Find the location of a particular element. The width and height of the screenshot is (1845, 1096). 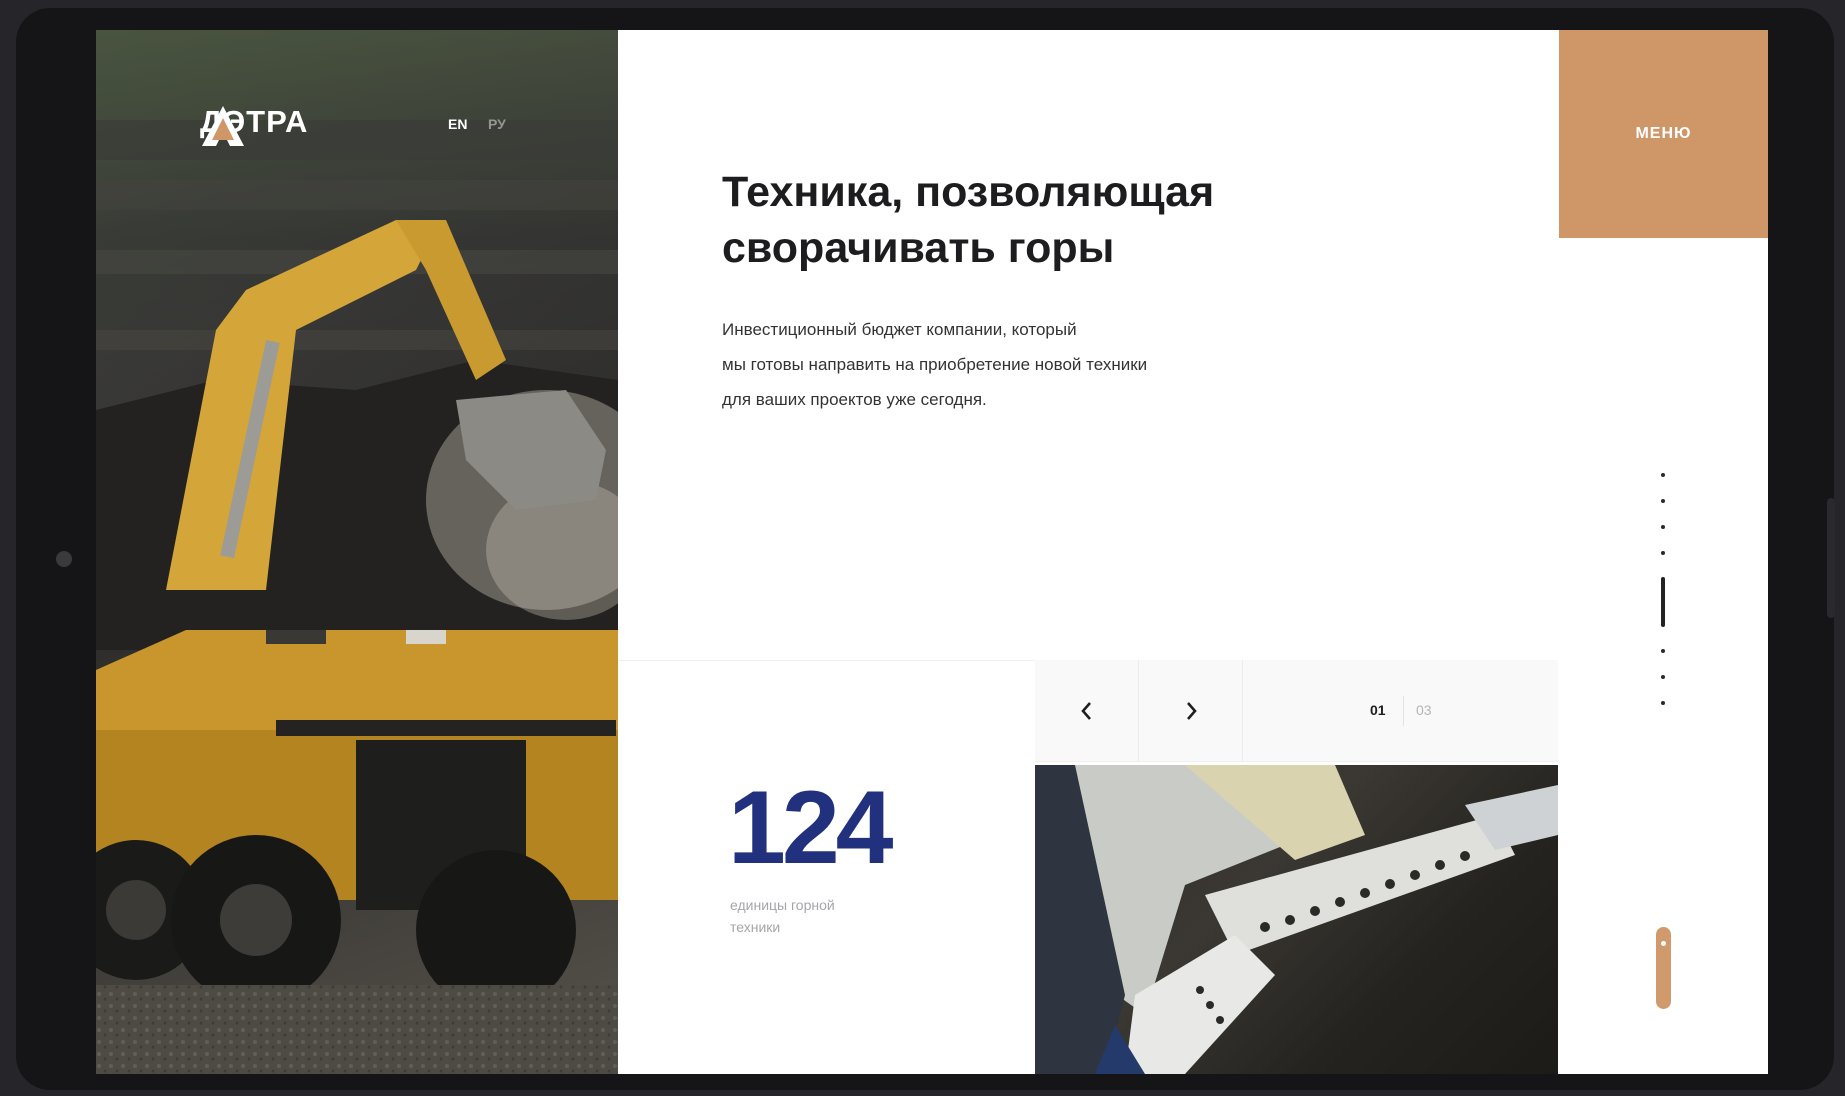

slider-next-button is located at coordinates (1191, 711).